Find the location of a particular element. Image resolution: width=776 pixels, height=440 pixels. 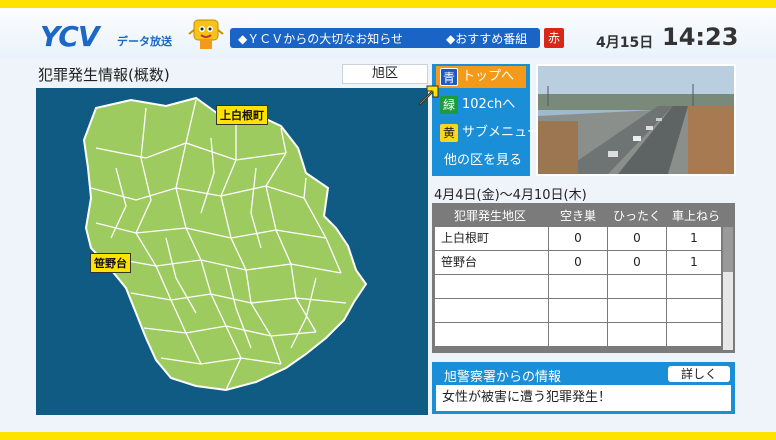

table-header: 車上ねらい is located at coordinates (695, 225).